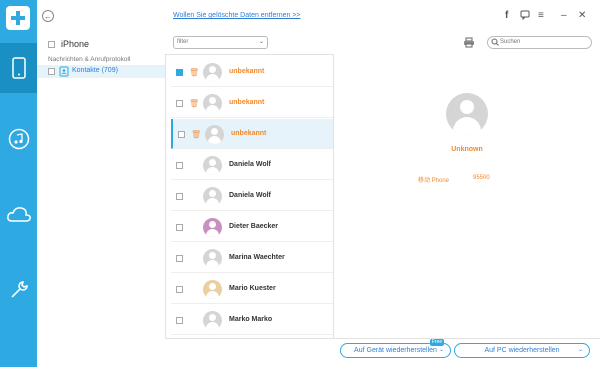 This screenshot has height=368, width=600. What do you see at coordinates (564, 15) in the screenshot?
I see `minimize-icon: –` at bounding box center [564, 15].